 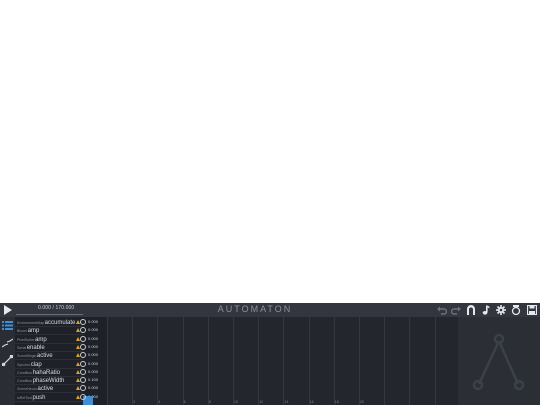 What do you see at coordinates (7, 325) in the screenshot?
I see `channel-list-icon` at bounding box center [7, 325].